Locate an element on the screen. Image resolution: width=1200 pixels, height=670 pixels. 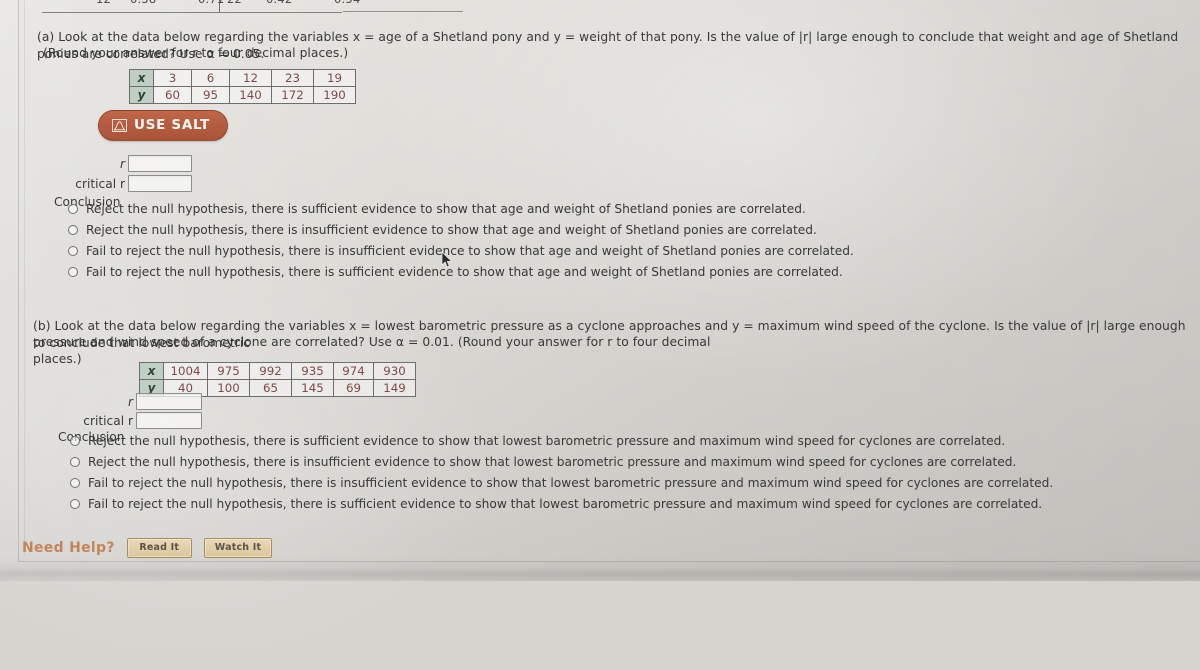
cell-x-4: 974 is located at coordinates (353, 371).